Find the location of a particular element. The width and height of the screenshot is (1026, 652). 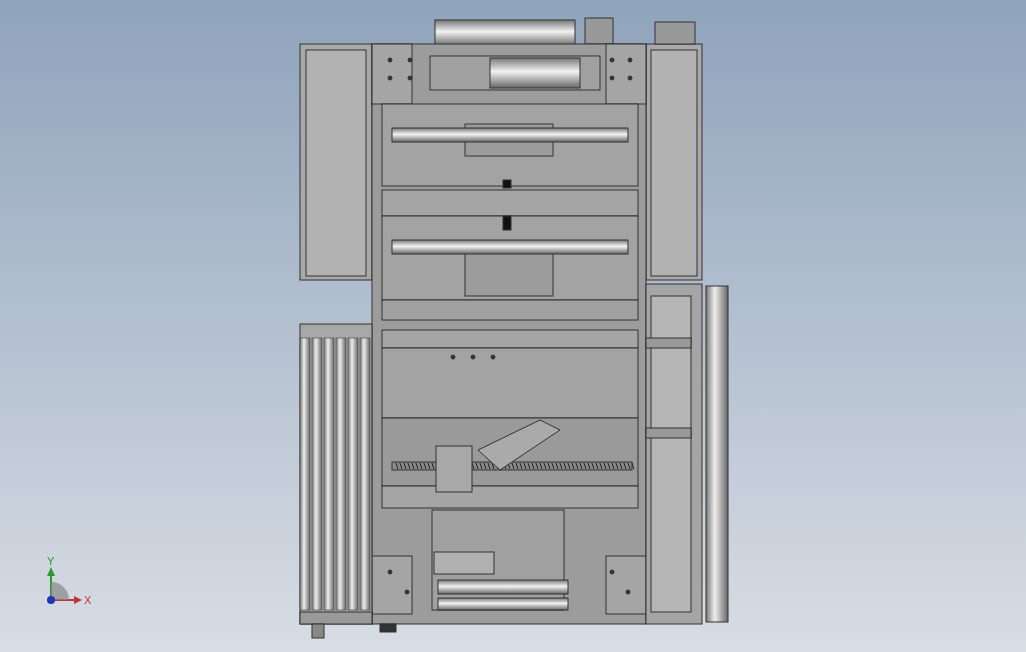

x-axis-label: X is located at coordinates (88, 600).